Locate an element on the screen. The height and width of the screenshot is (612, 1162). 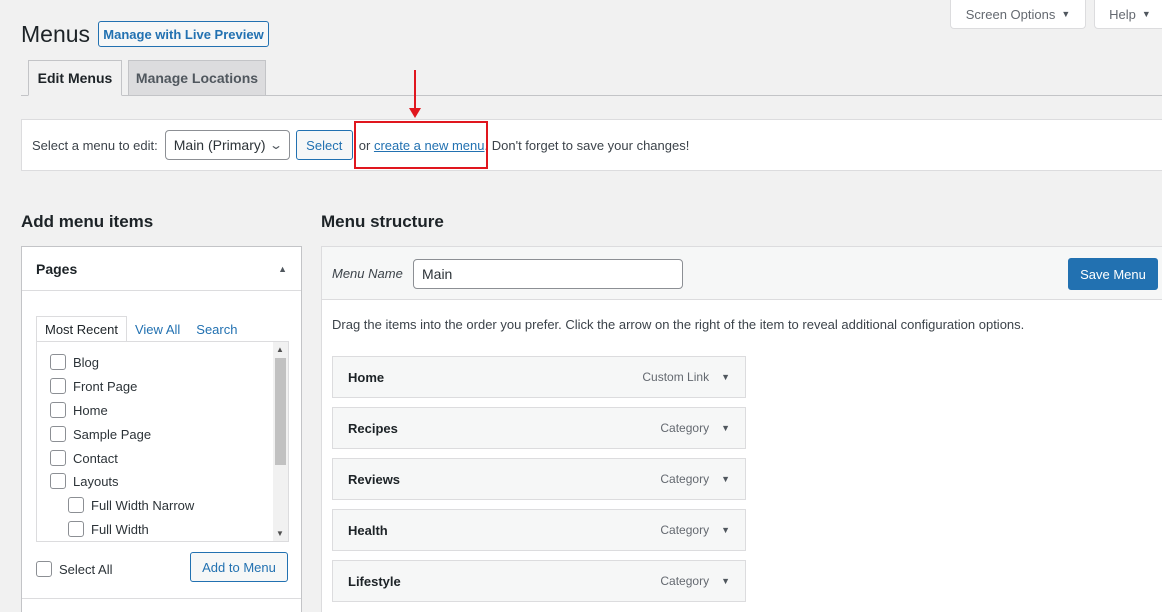
menu-item: Health Category ▼ is located at coordinates (539, 530).